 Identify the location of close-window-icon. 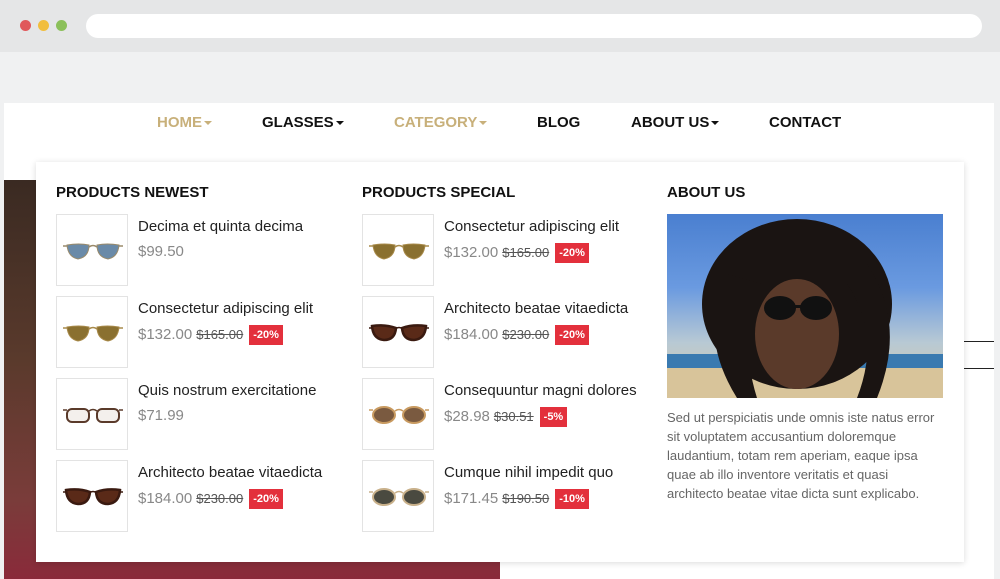
(25, 25).